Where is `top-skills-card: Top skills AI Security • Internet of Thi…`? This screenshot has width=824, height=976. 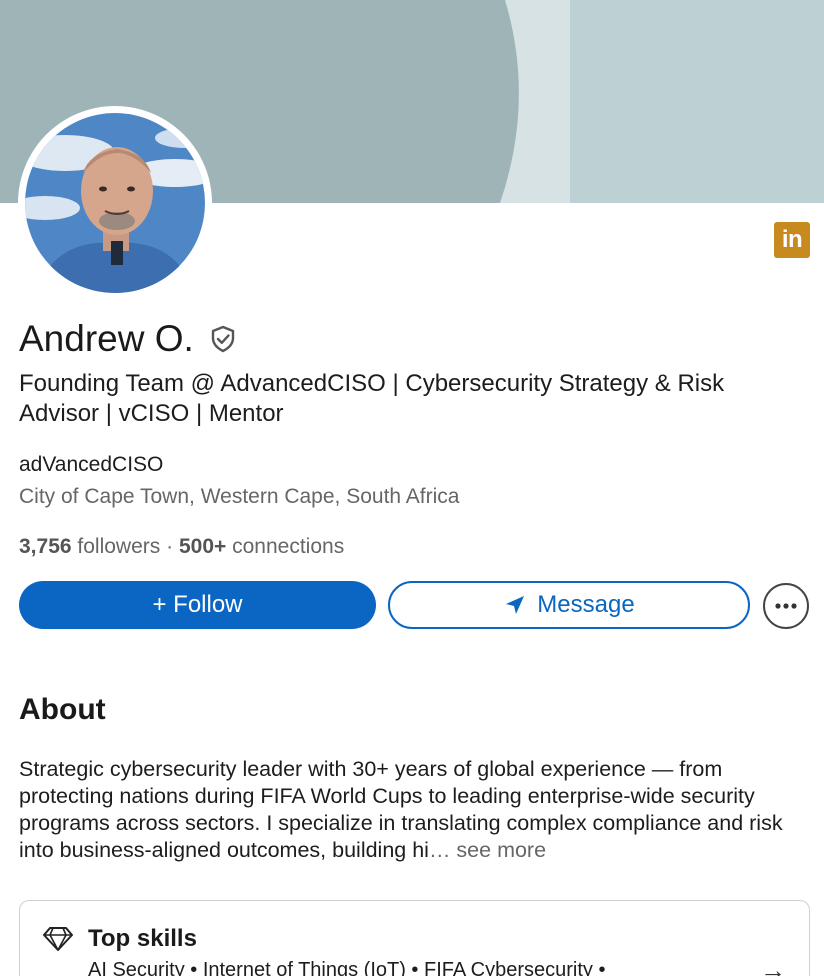 top-skills-card: Top skills AI Security • Internet of Thi… is located at coordinates (414, 938).